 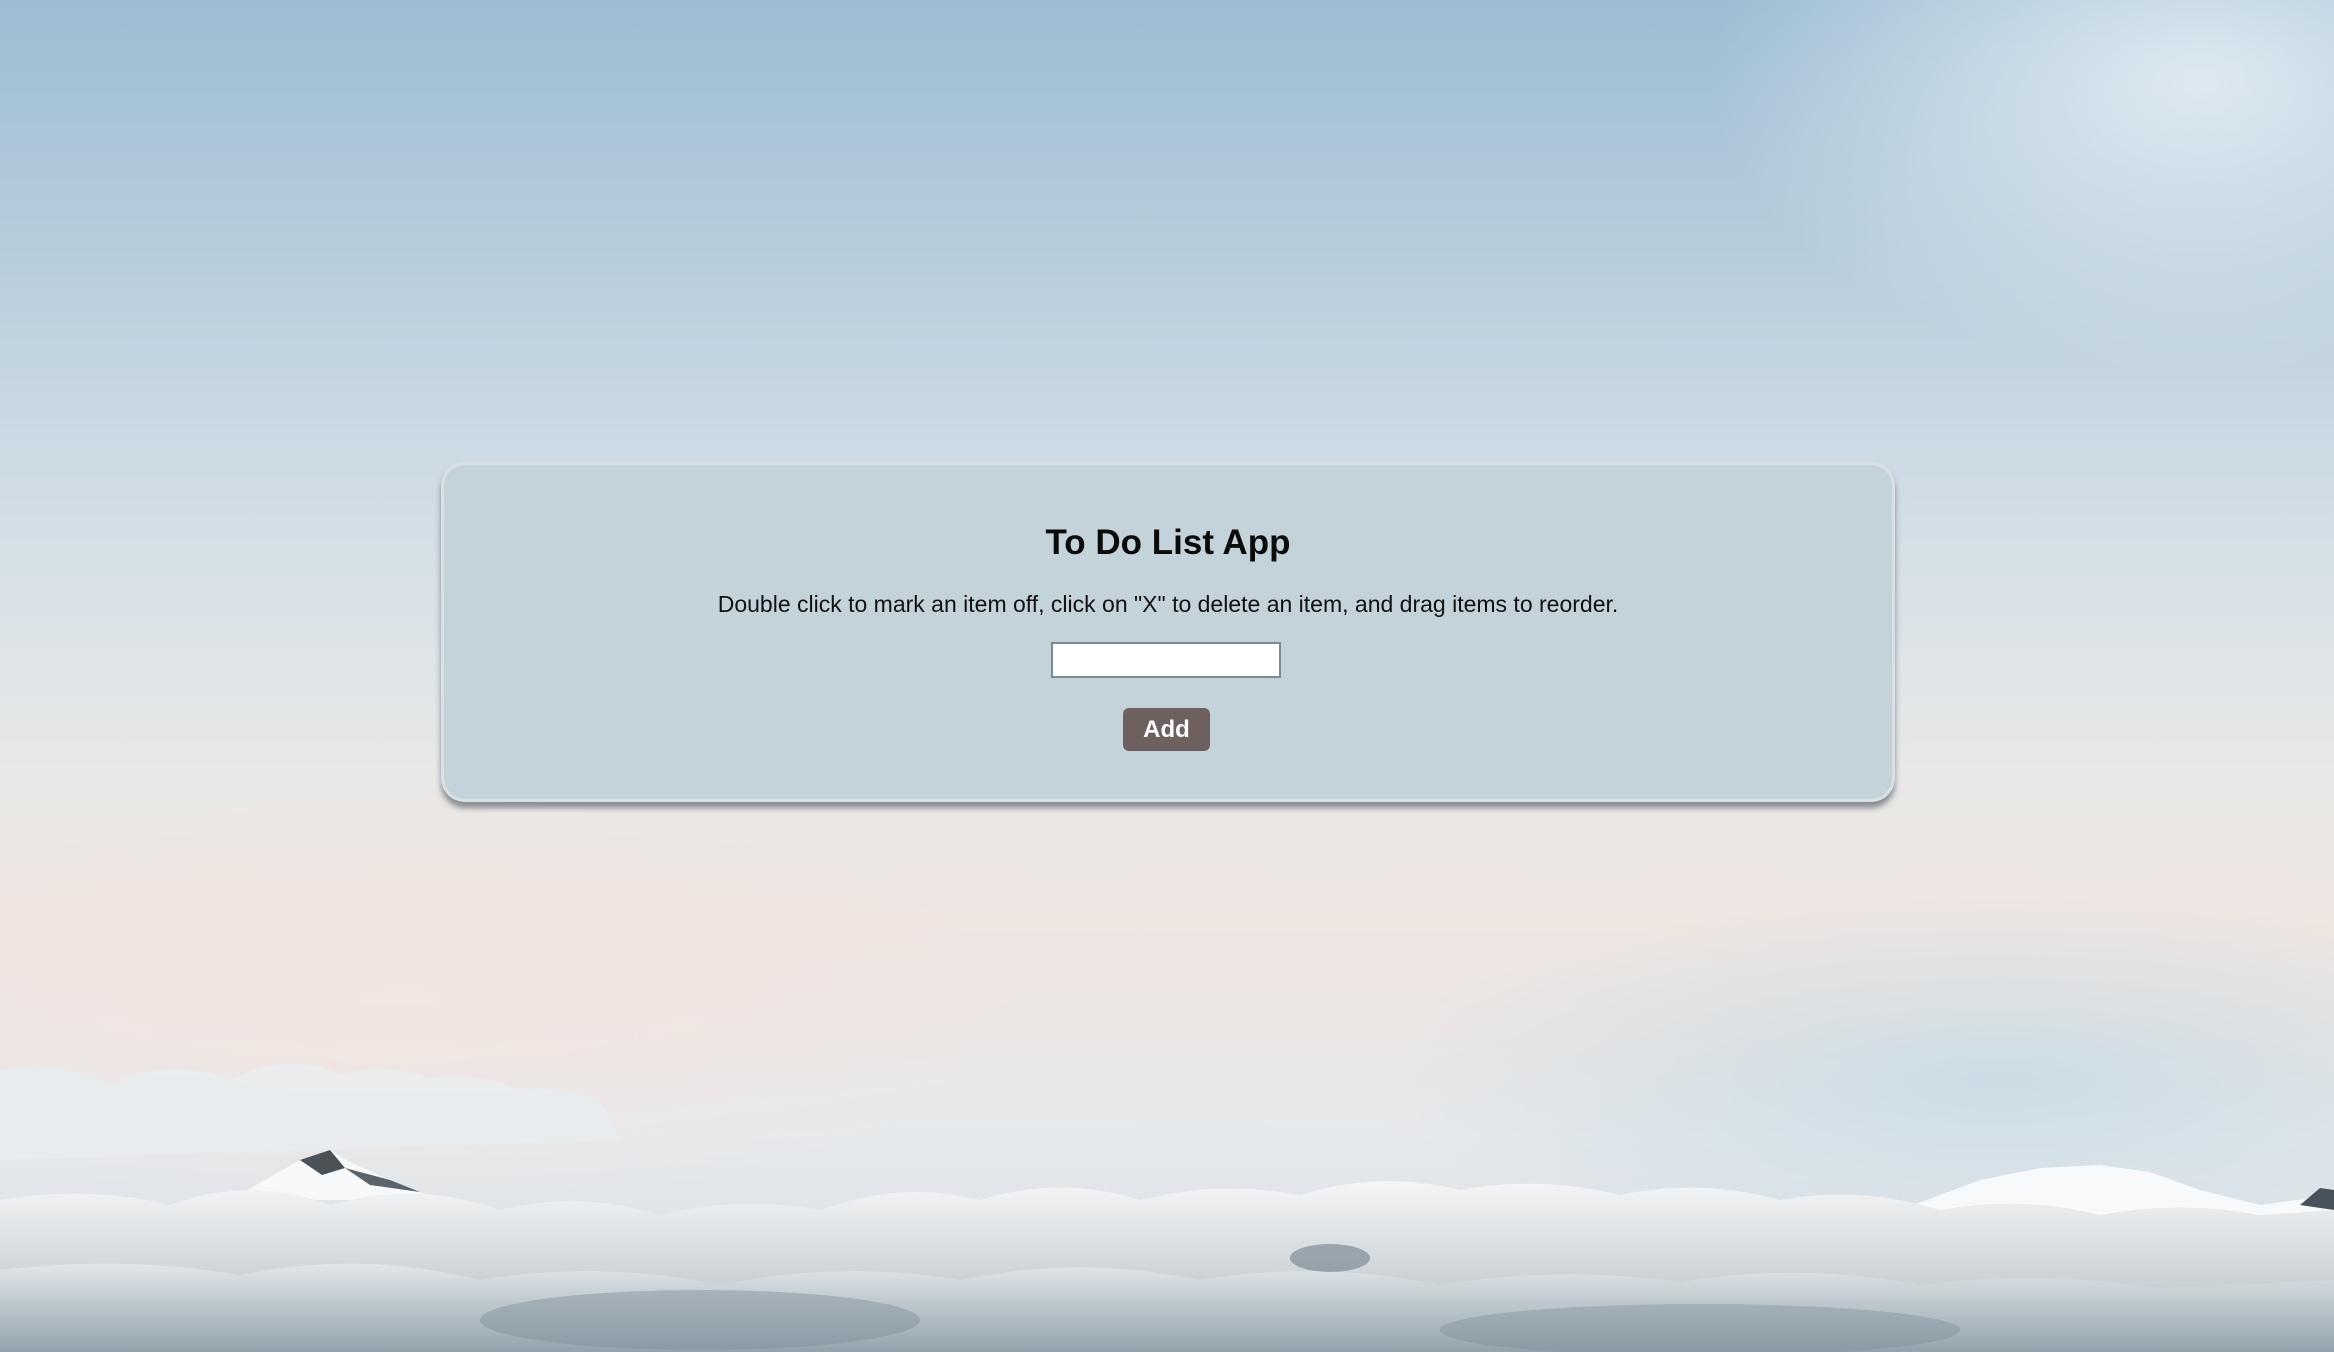 What do you see at coordinates (1168, 542) in the screenshot?
I see `page-title: To Do List App` at bounding box center [1168, 542].